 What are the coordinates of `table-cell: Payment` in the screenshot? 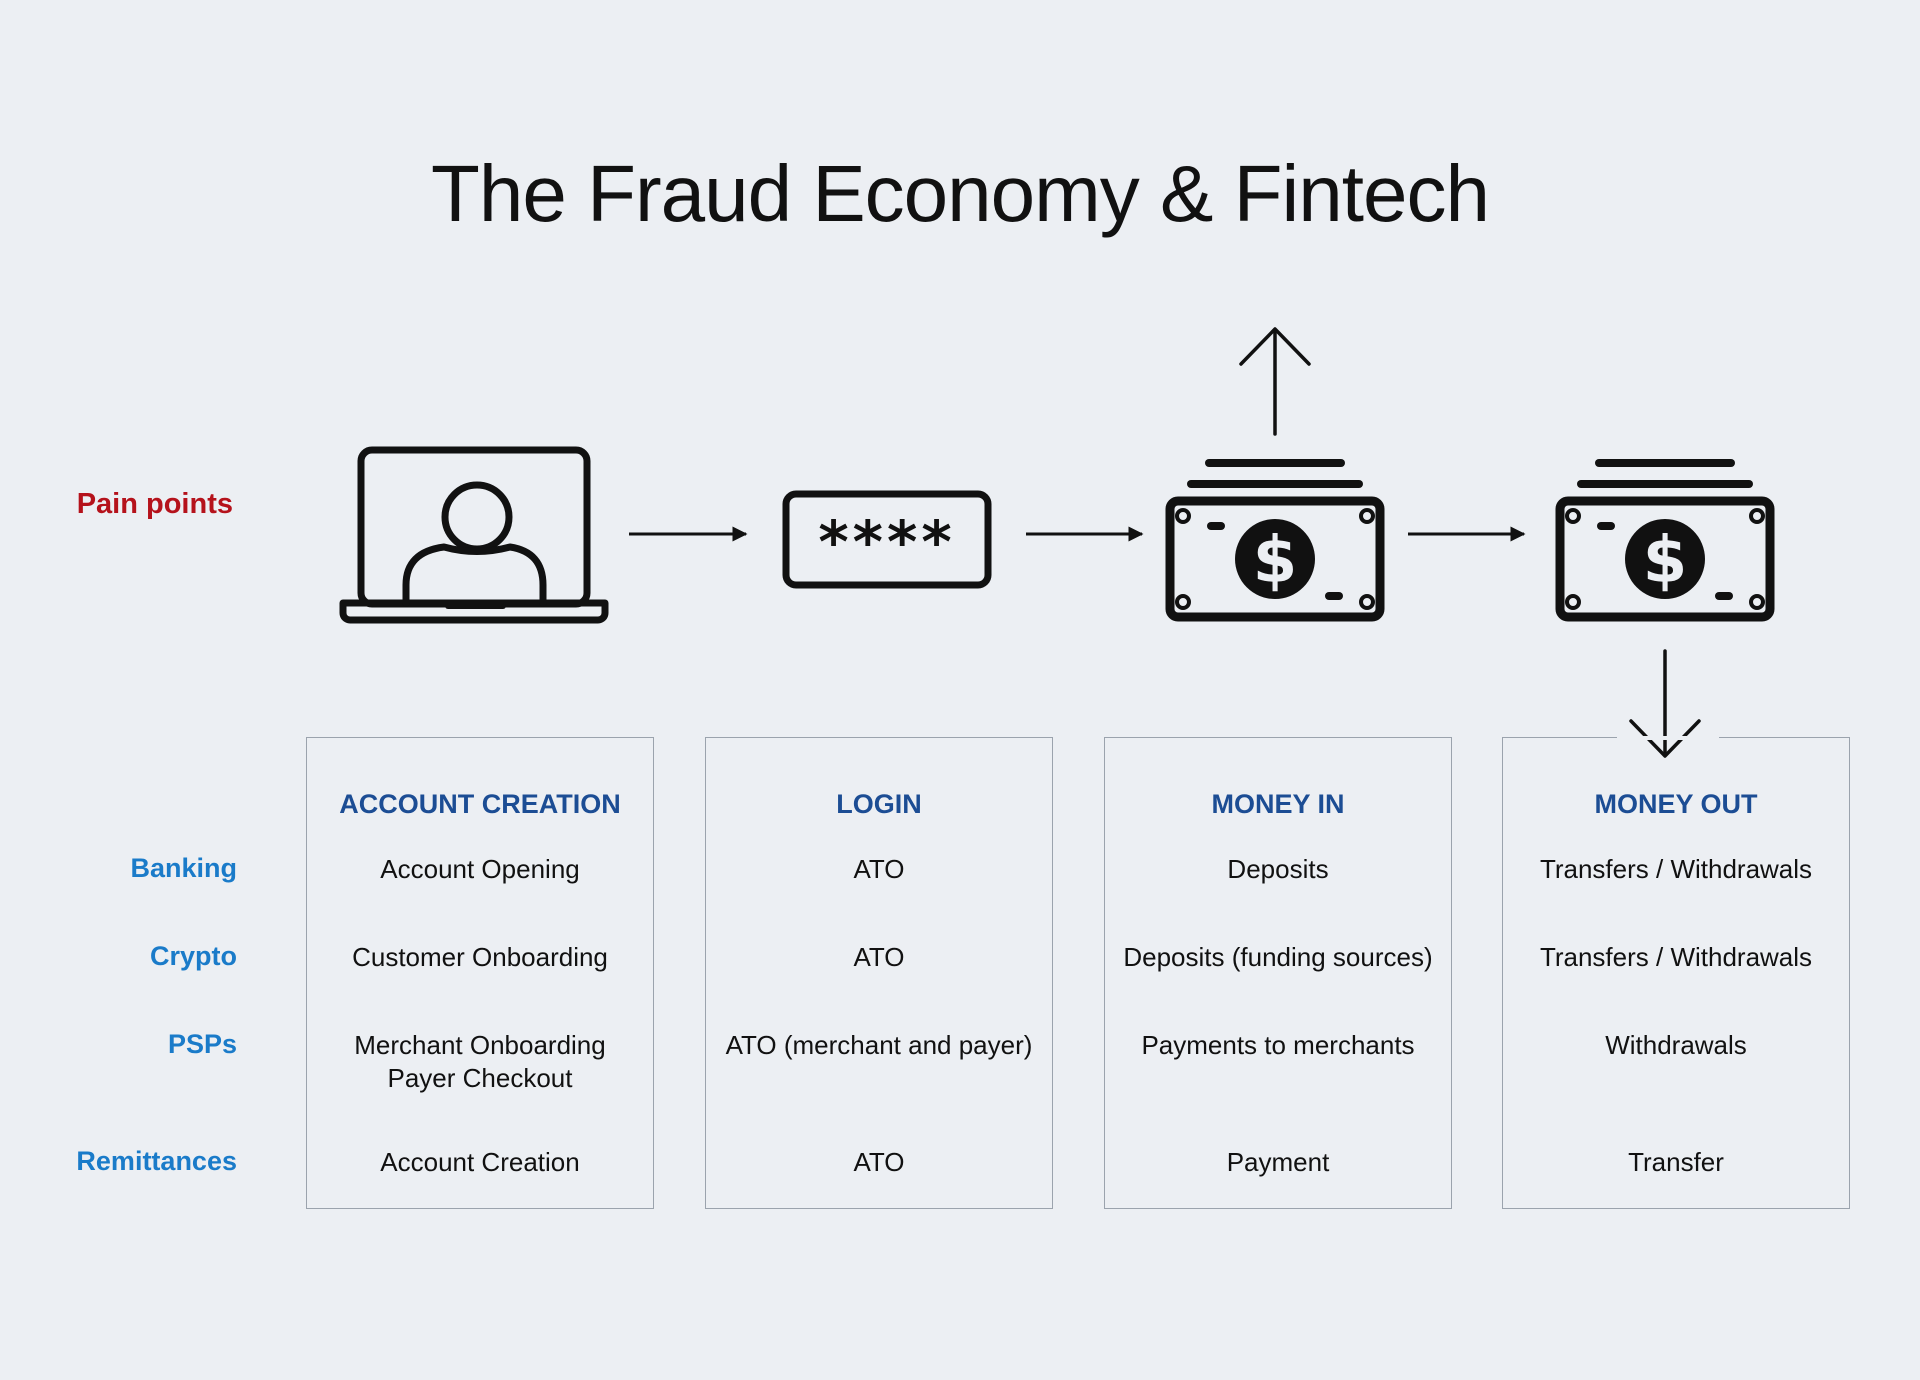 It's located at (1278, 1162).